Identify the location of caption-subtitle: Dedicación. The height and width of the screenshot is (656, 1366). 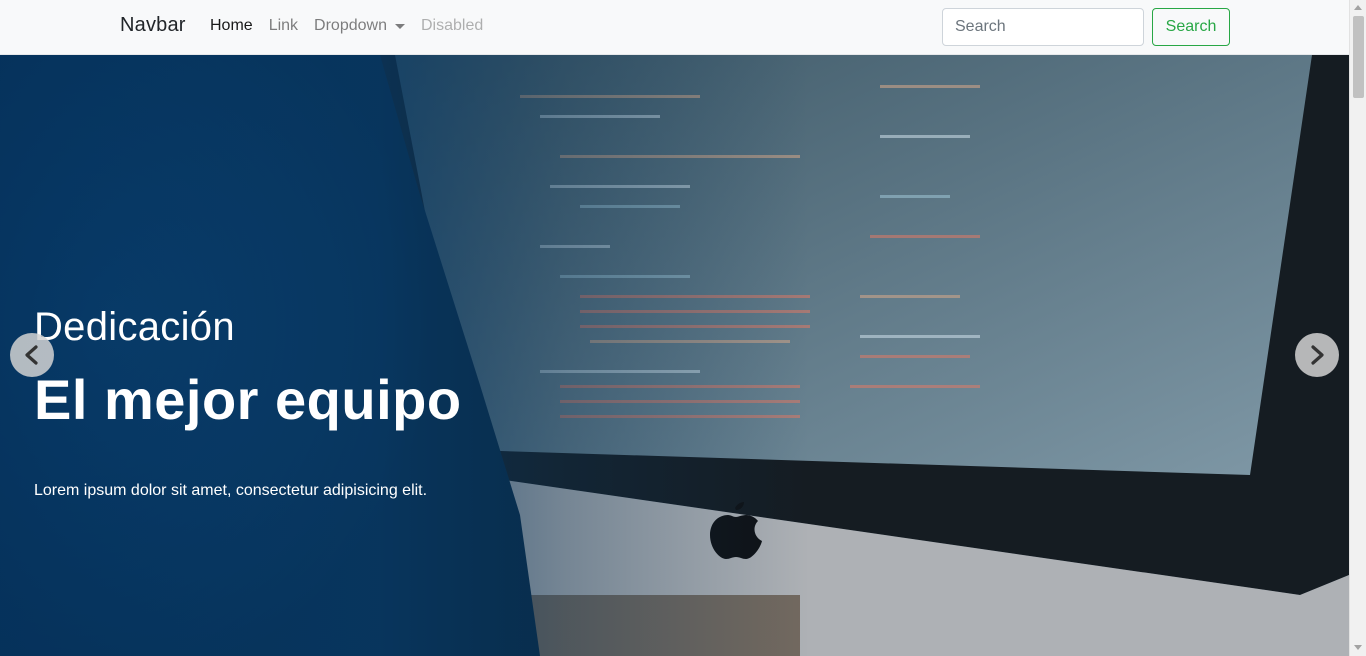
(134, 327).